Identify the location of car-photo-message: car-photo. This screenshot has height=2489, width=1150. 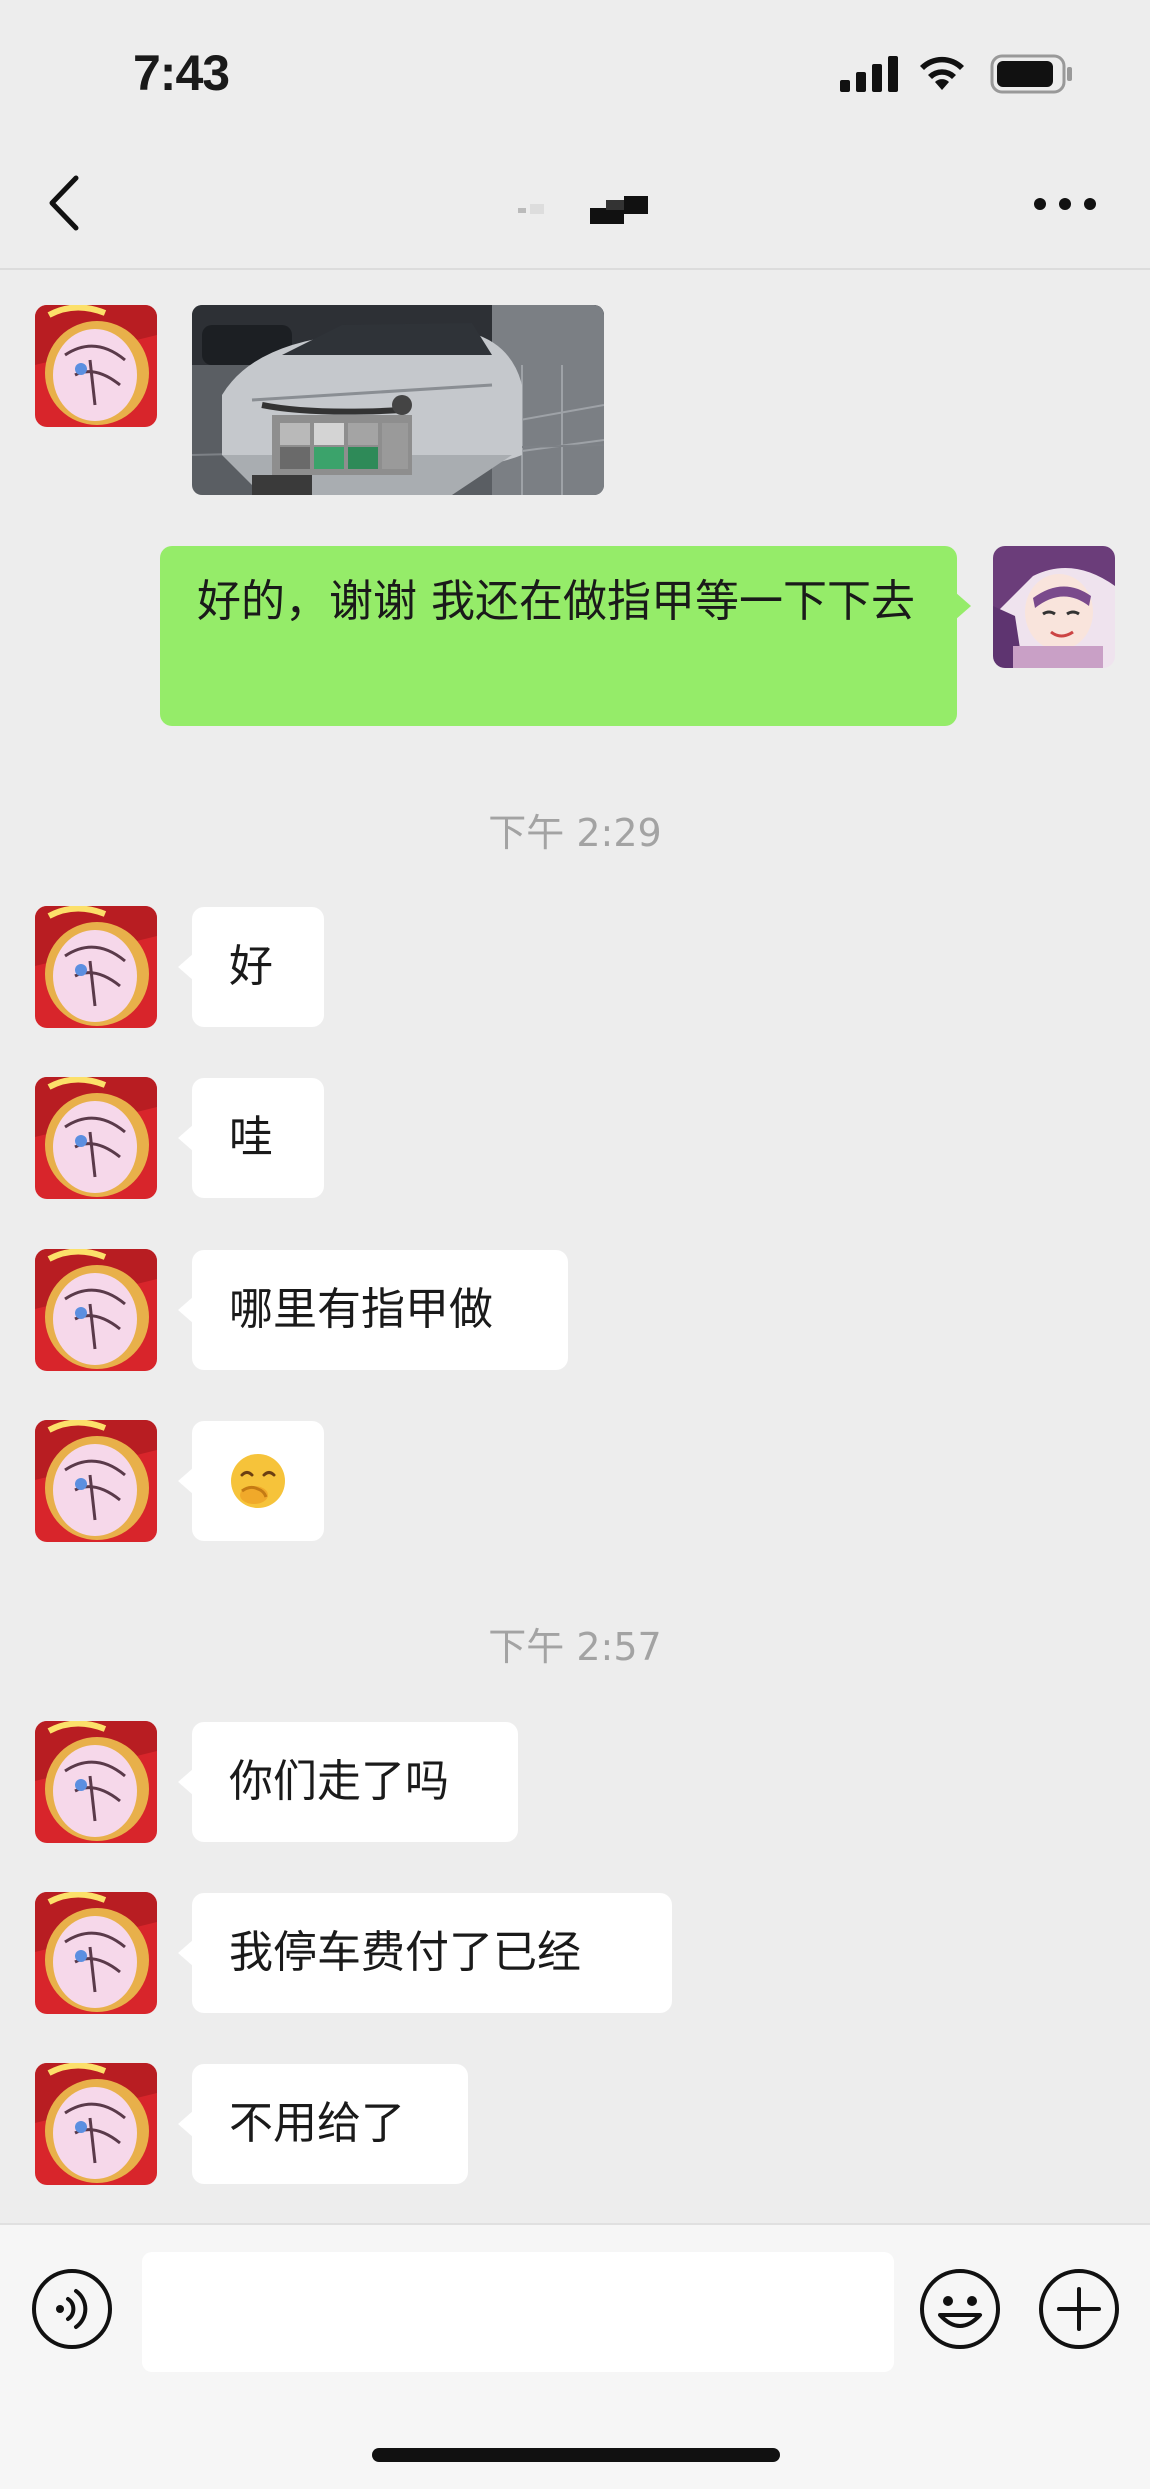
(398, 400).